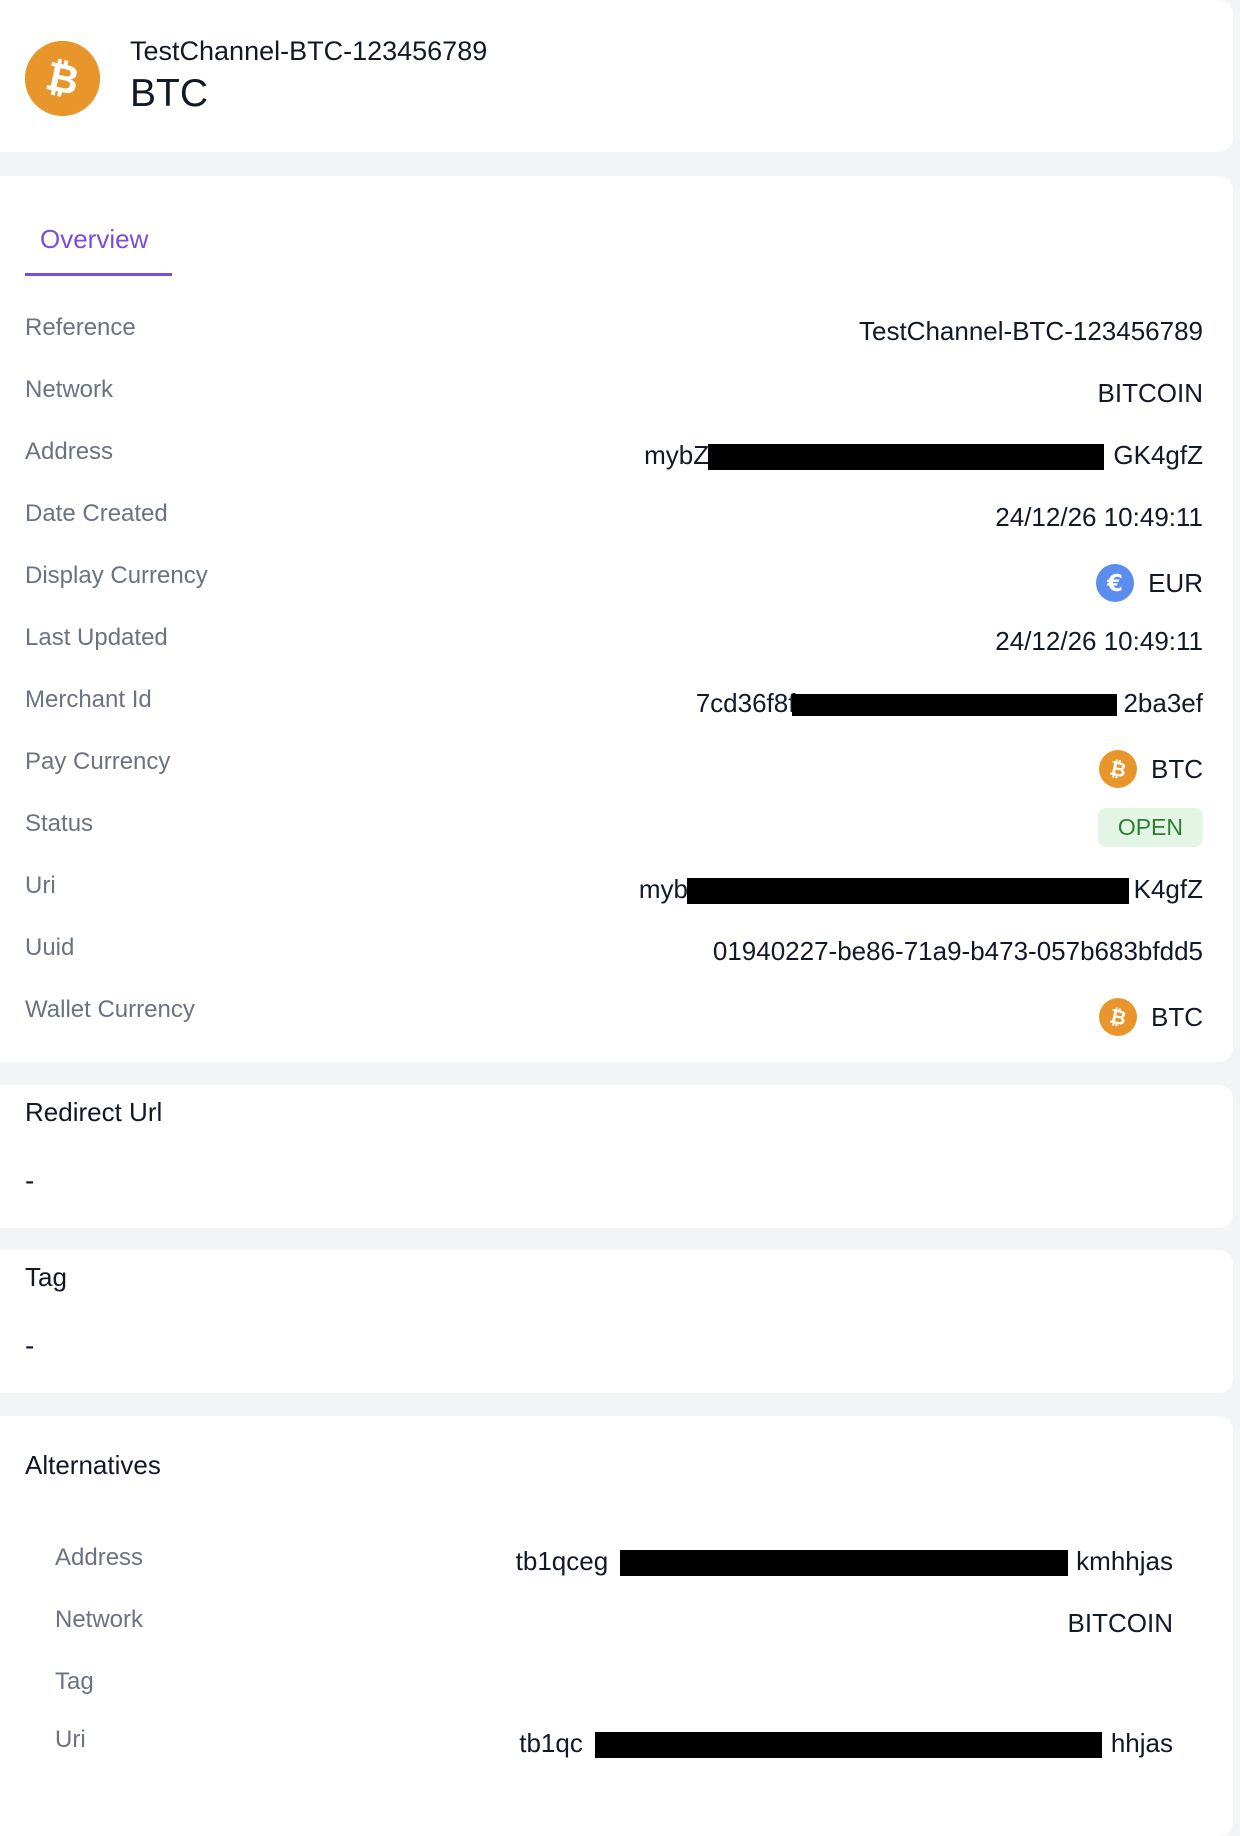 The height and width of the screenshot is (1836, 1240). I want to click on alt-uri-start: tb1qc, so click(551, 1743).